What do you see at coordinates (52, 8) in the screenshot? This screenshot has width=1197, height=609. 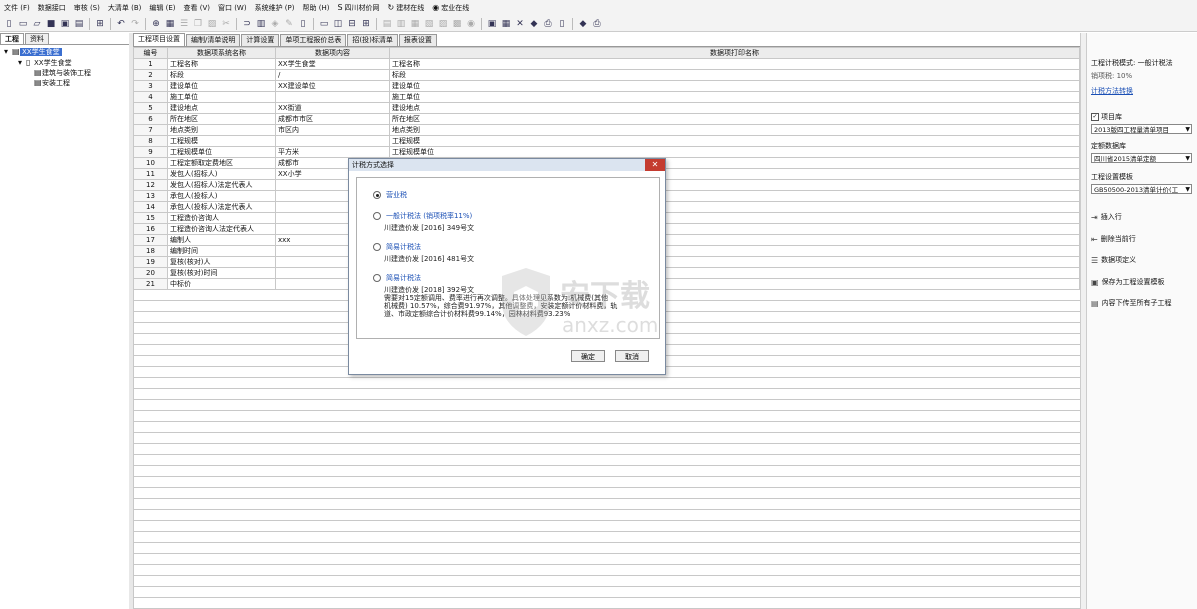 I see `menu-item-1: 数据接口` at bounding box center [52, 8].